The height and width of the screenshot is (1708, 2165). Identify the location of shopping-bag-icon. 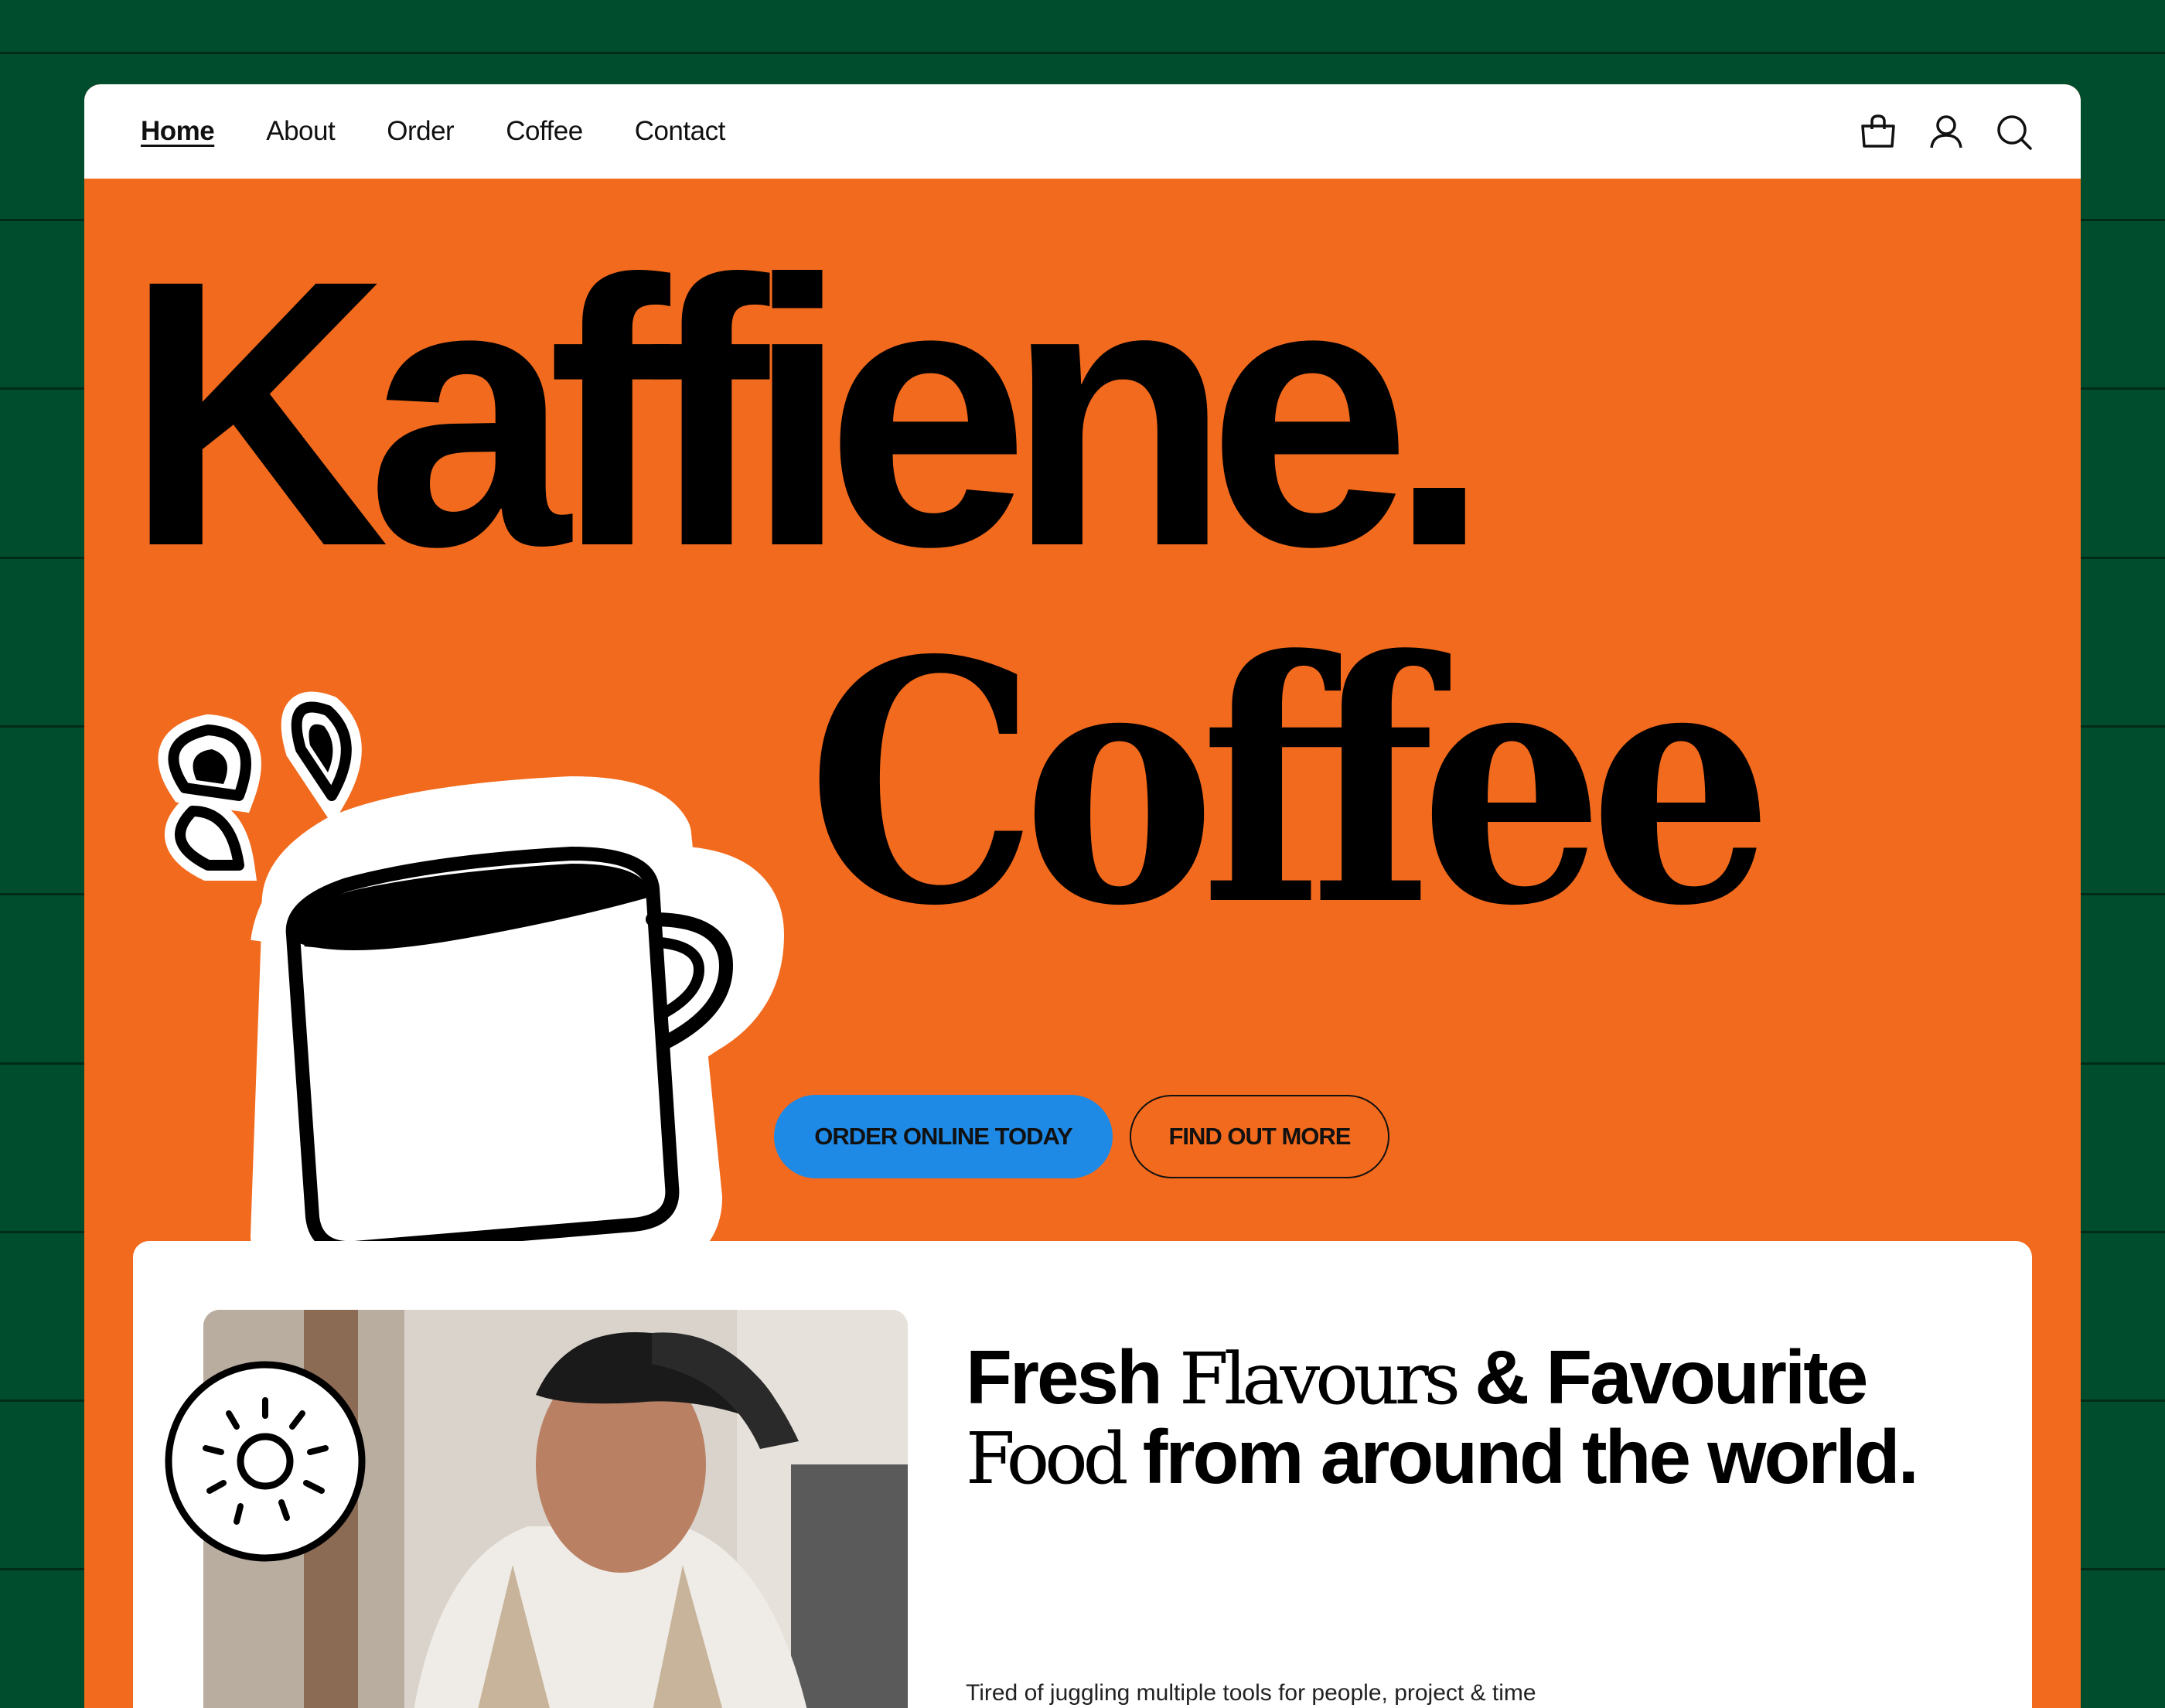
(1878, 132).